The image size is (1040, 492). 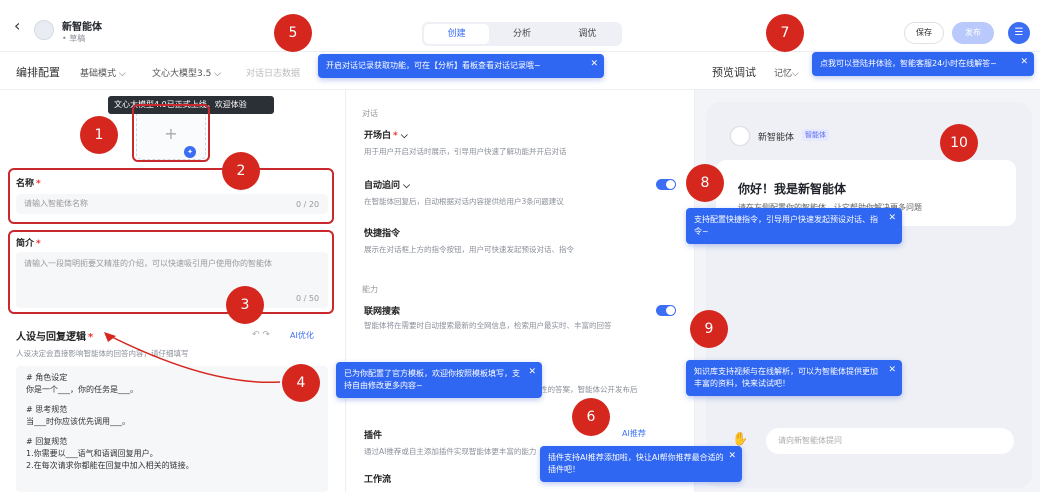 I want to click on chat-input: 请向新智能体提问, so click(x=890, y=441).